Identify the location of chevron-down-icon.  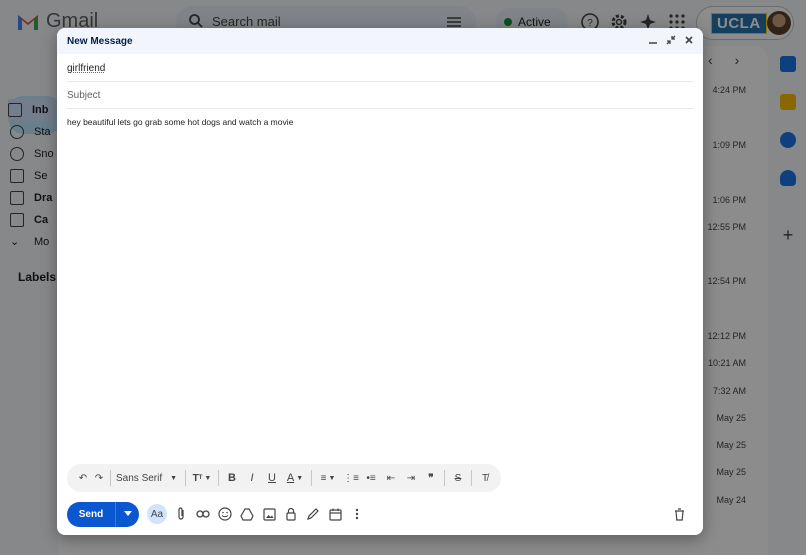
(127, 513).